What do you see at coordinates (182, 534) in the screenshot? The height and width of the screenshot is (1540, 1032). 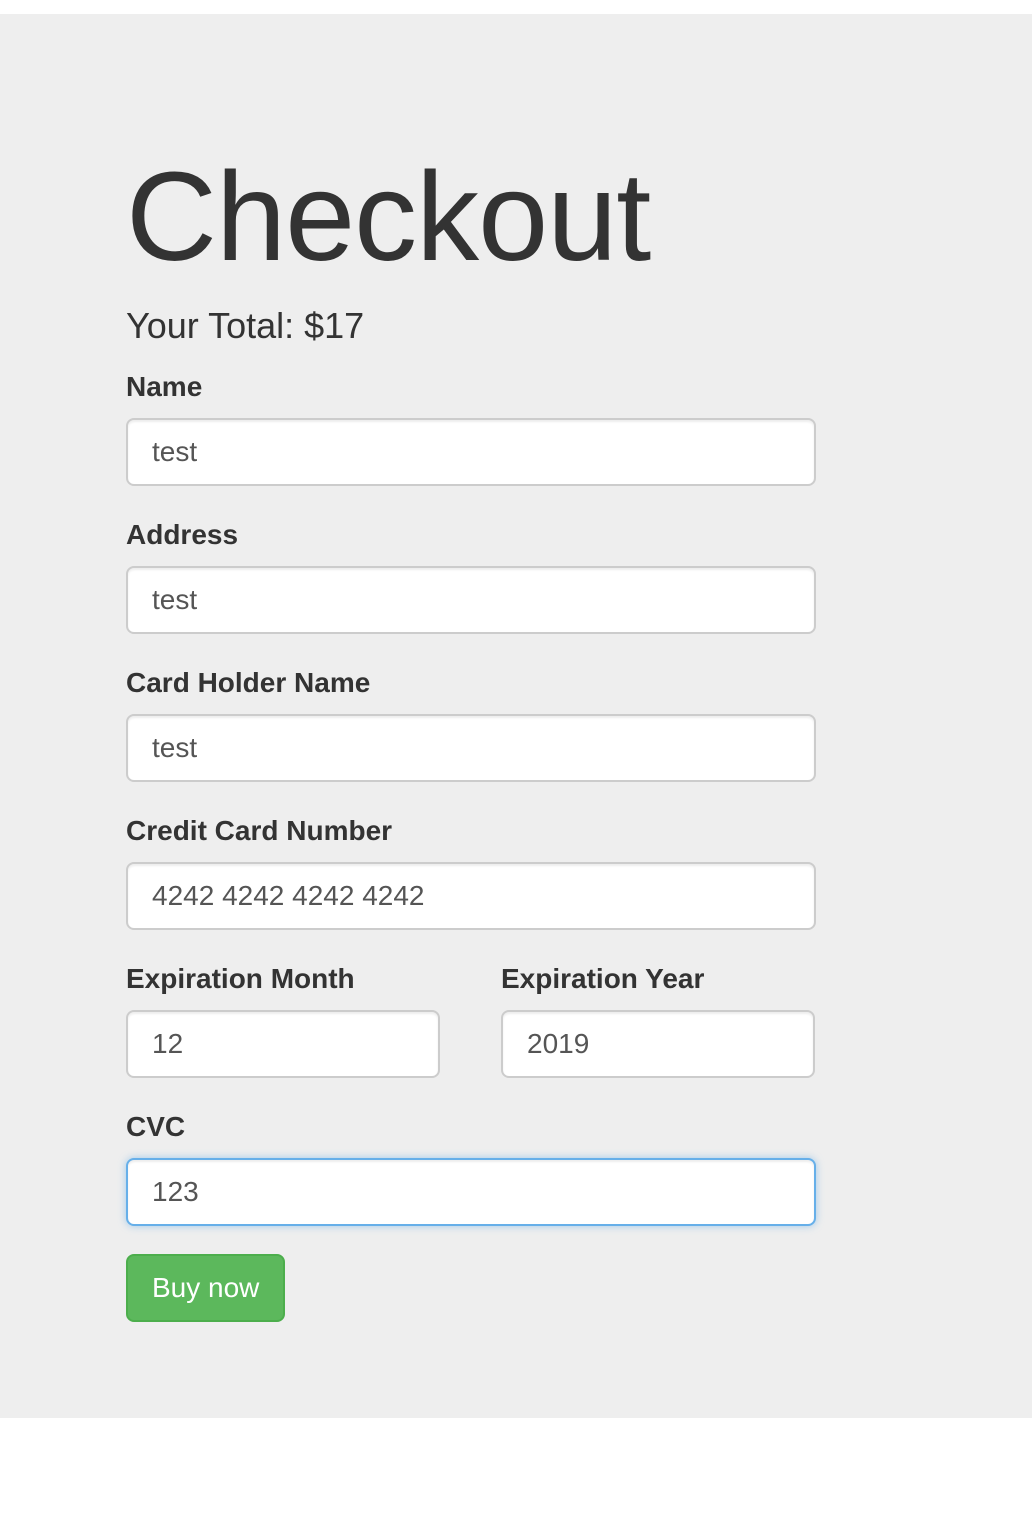 I see `address-label: Address` at bounding box center [182, 534].